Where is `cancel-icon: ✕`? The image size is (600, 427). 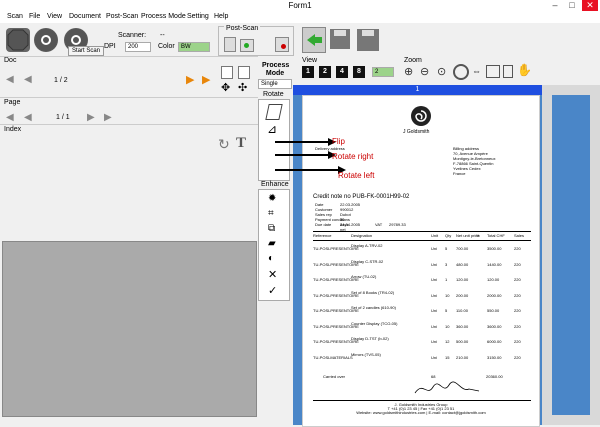
cancel-icon: ✕ is located at coordinates (272, 274).